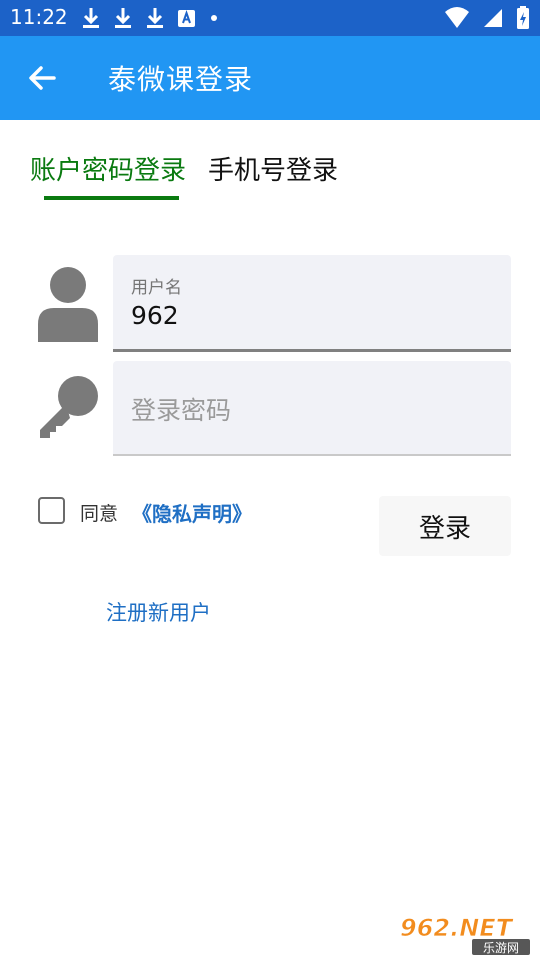 The image size is (540, 960). I want to click on battery-icon, so click(523, 17).